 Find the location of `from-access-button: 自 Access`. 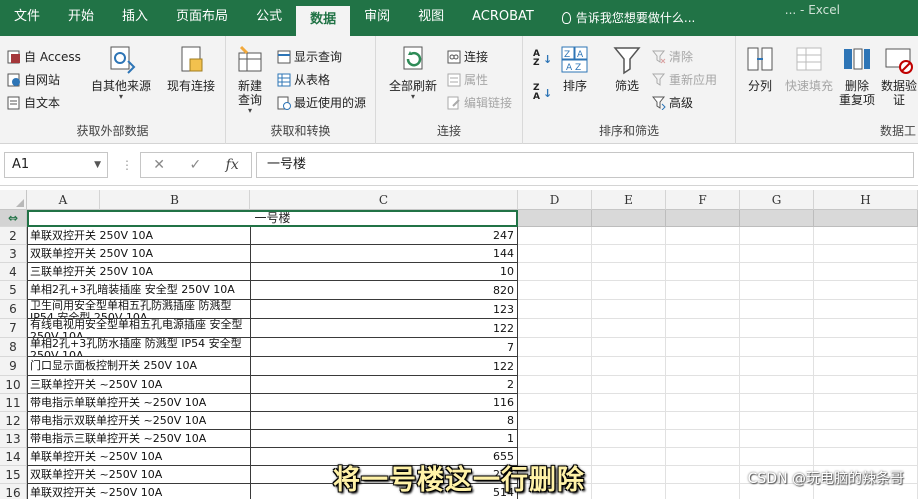

from-access-button: 自 Access is located at coordinates (43, 56).